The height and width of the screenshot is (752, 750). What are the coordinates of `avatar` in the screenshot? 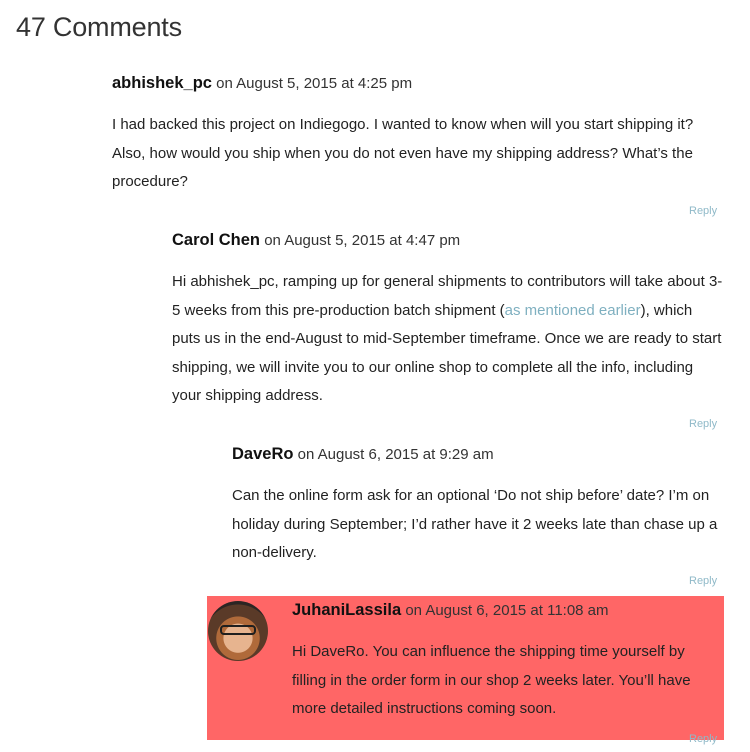 It's located at (238, 631).